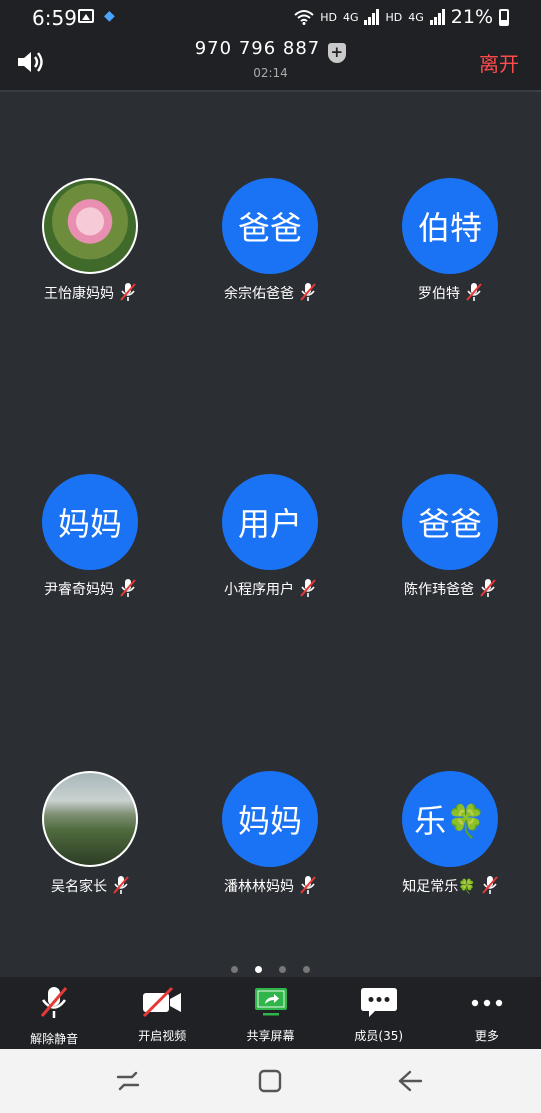 The height and width of the screenshot is (1113, 541). I want to click on participant-tile: 乐🍀 知足常乐🍀, so click(450, 846).